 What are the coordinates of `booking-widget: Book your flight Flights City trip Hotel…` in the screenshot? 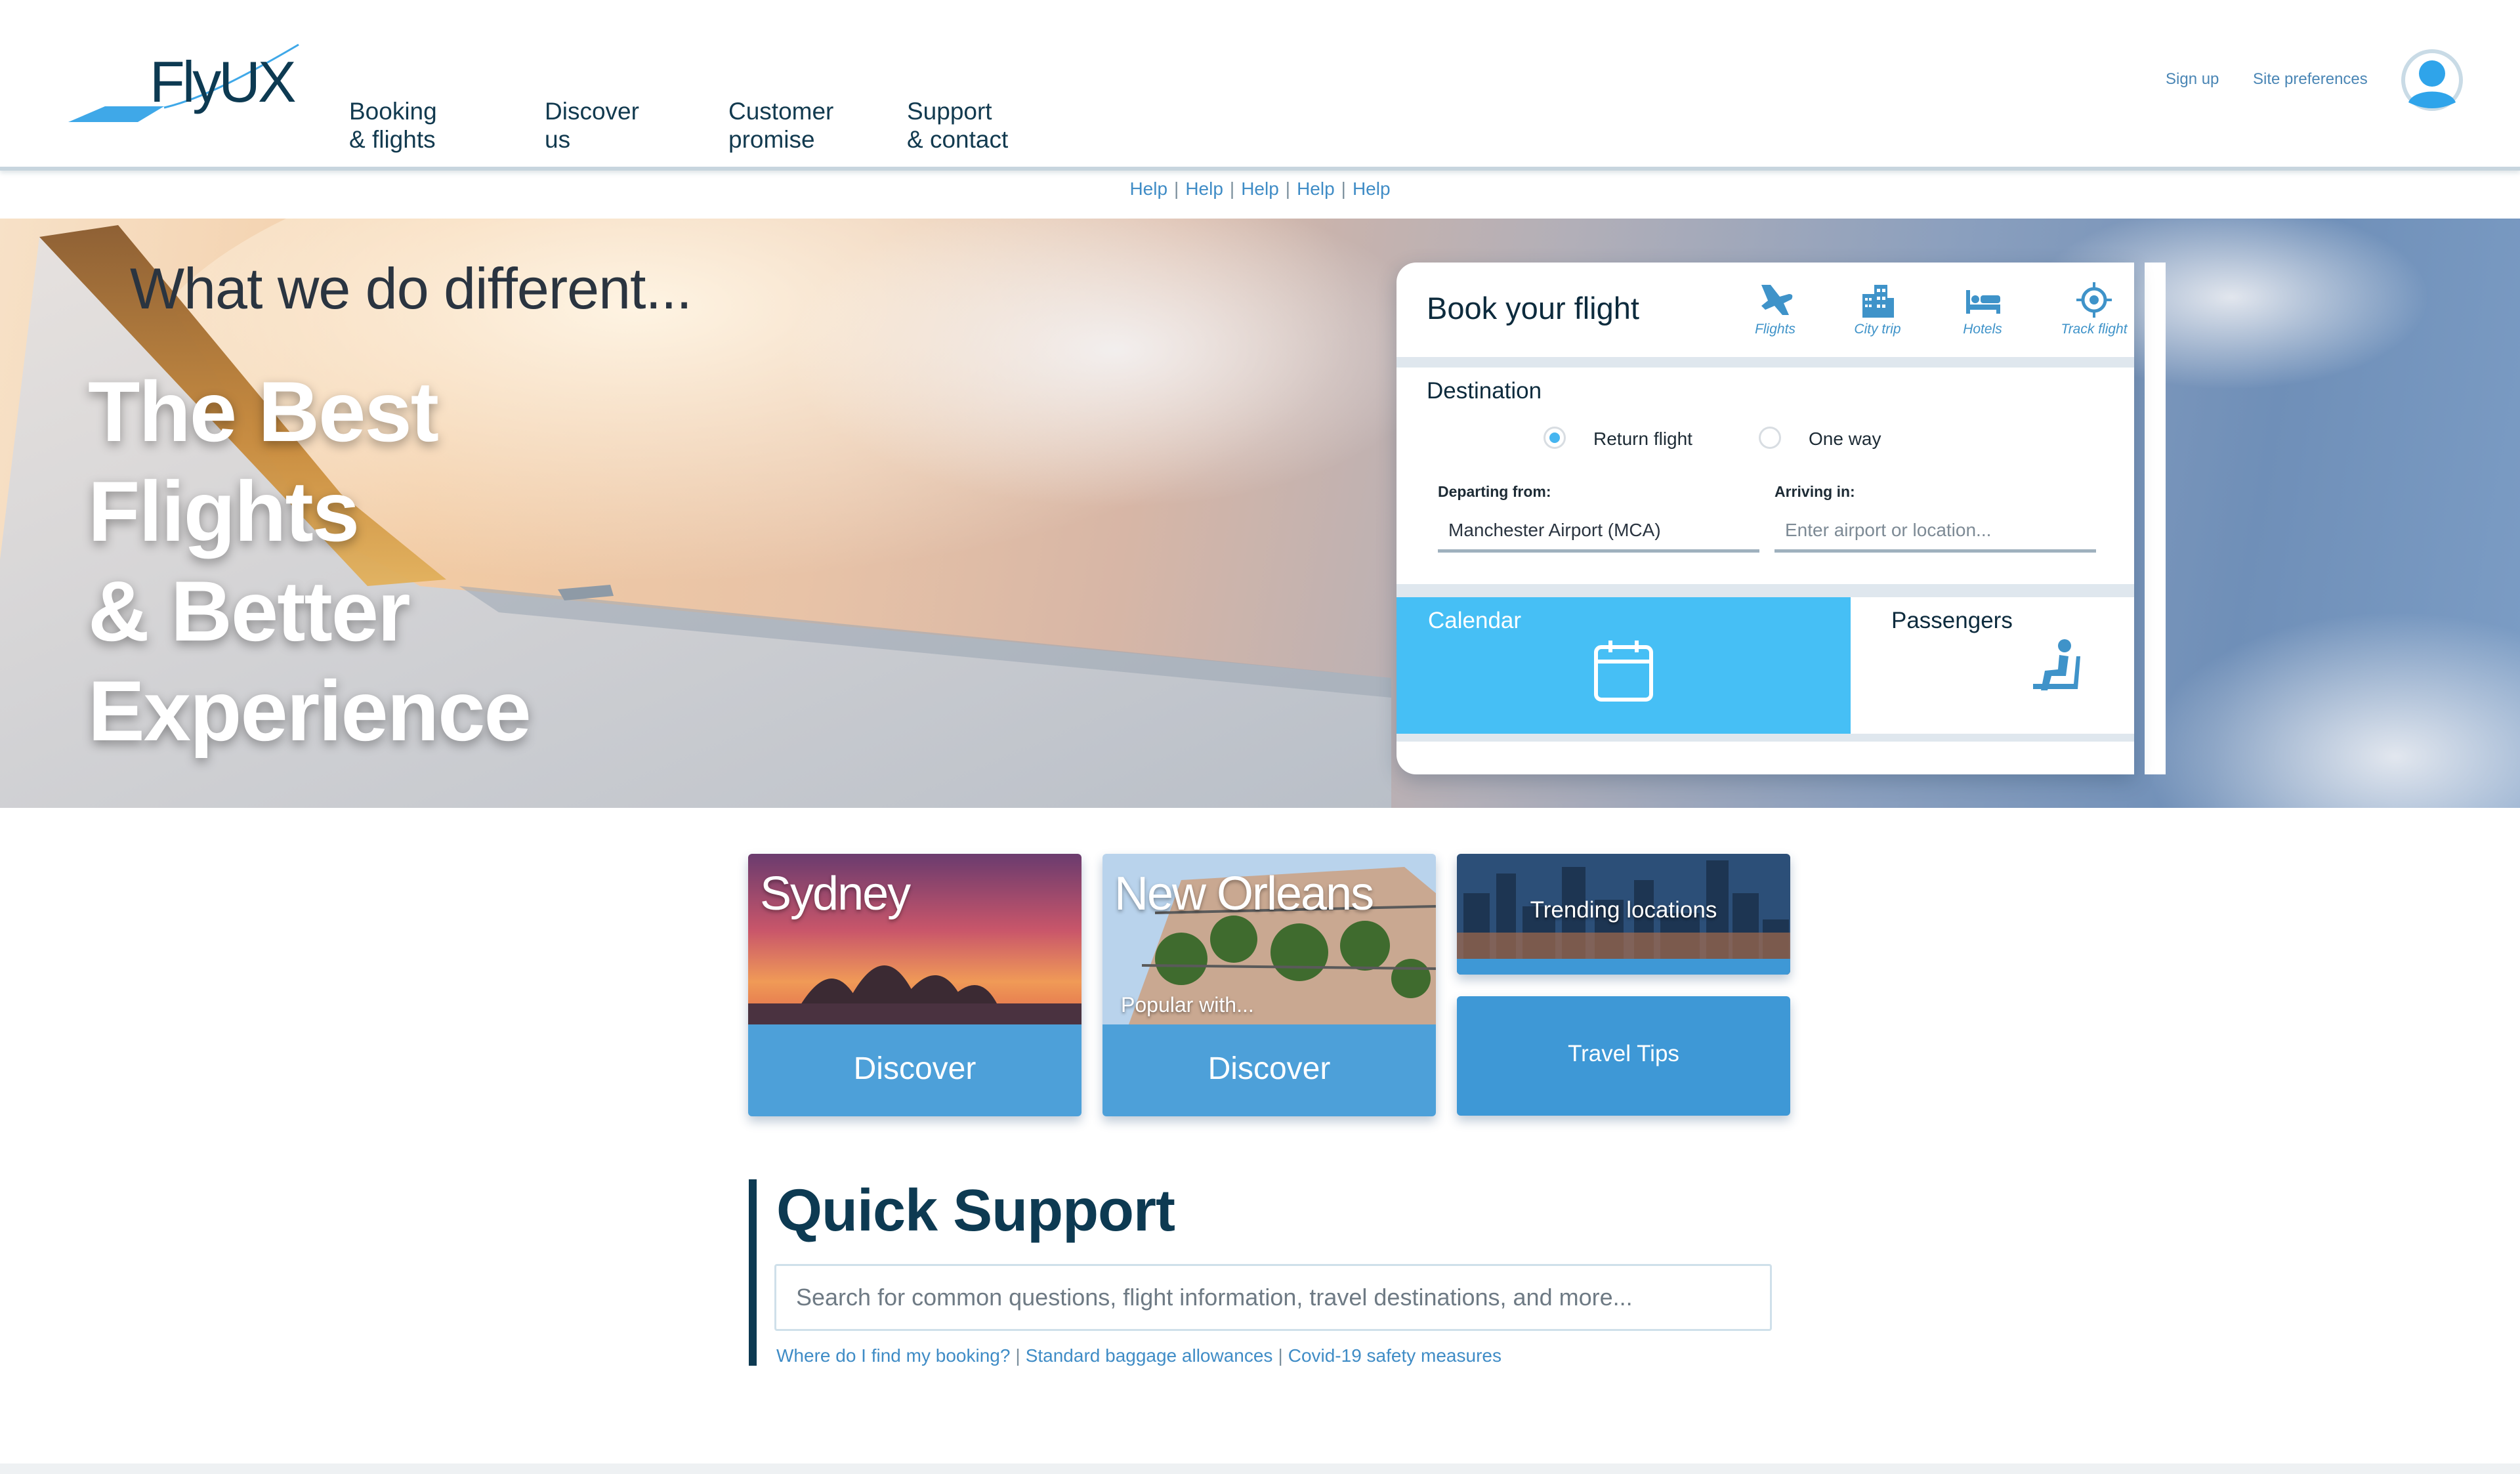 It's located at (1765, 518).